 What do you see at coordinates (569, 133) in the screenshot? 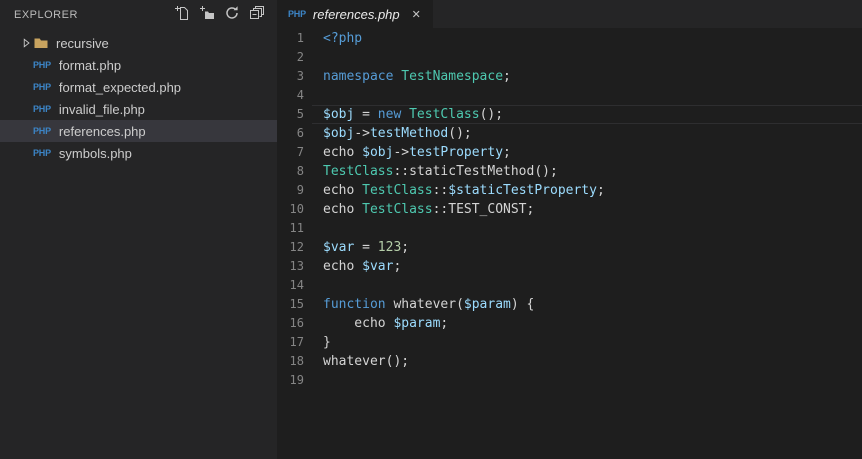
I see `code-line-6: 6 $obj->testMethod();` at bounding box center [569, 133].